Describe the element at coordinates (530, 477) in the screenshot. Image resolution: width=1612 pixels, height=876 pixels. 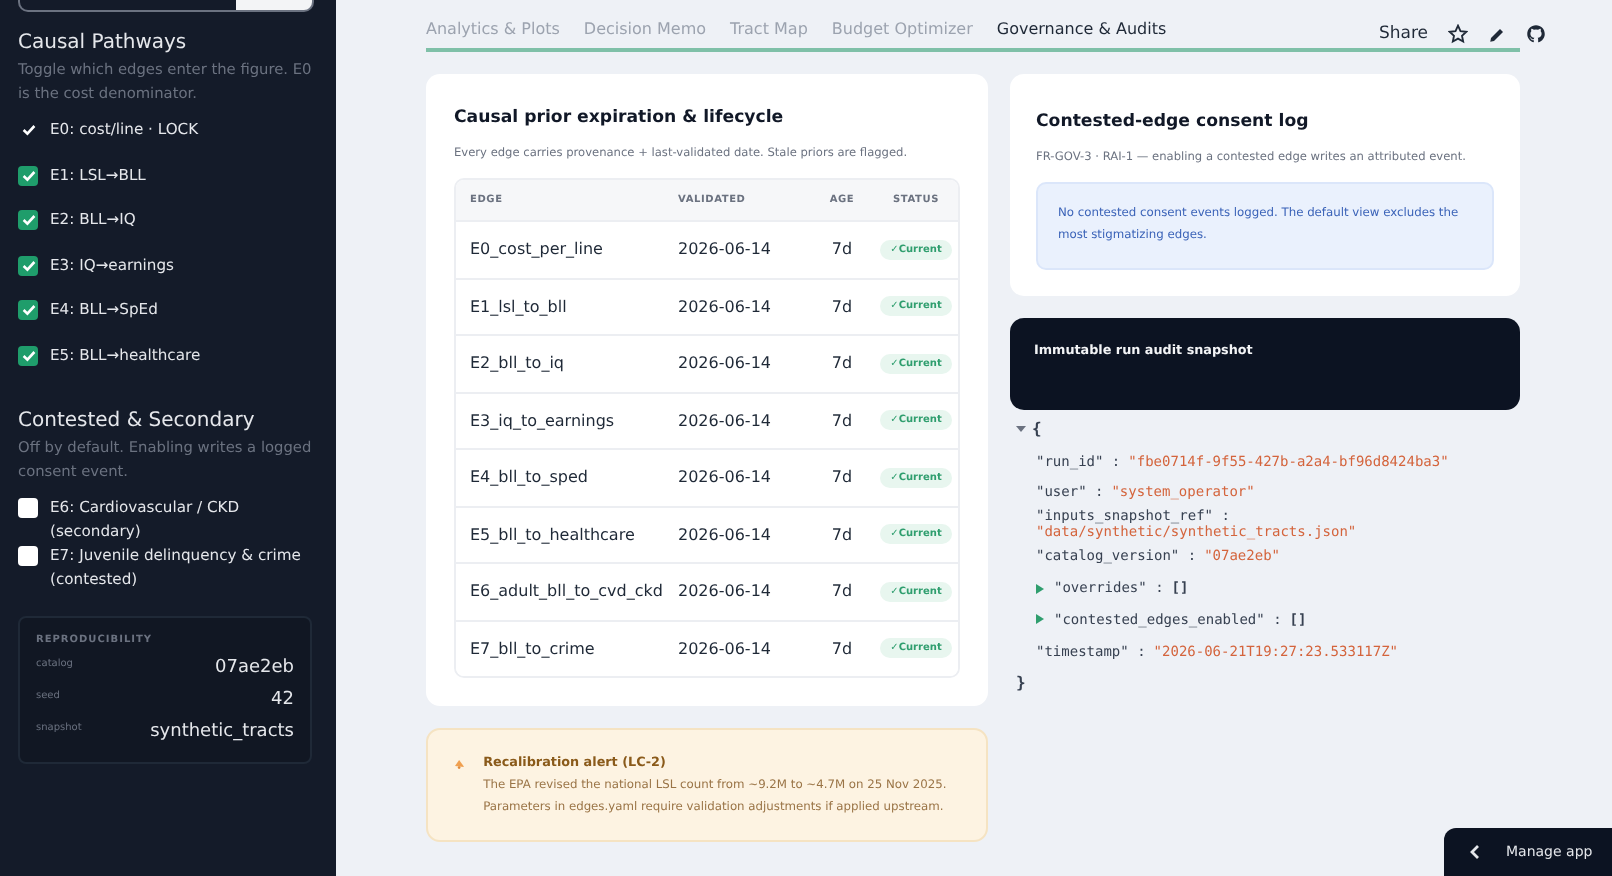
I see `table-cell-text: E4_bll_to_sped` at that location.